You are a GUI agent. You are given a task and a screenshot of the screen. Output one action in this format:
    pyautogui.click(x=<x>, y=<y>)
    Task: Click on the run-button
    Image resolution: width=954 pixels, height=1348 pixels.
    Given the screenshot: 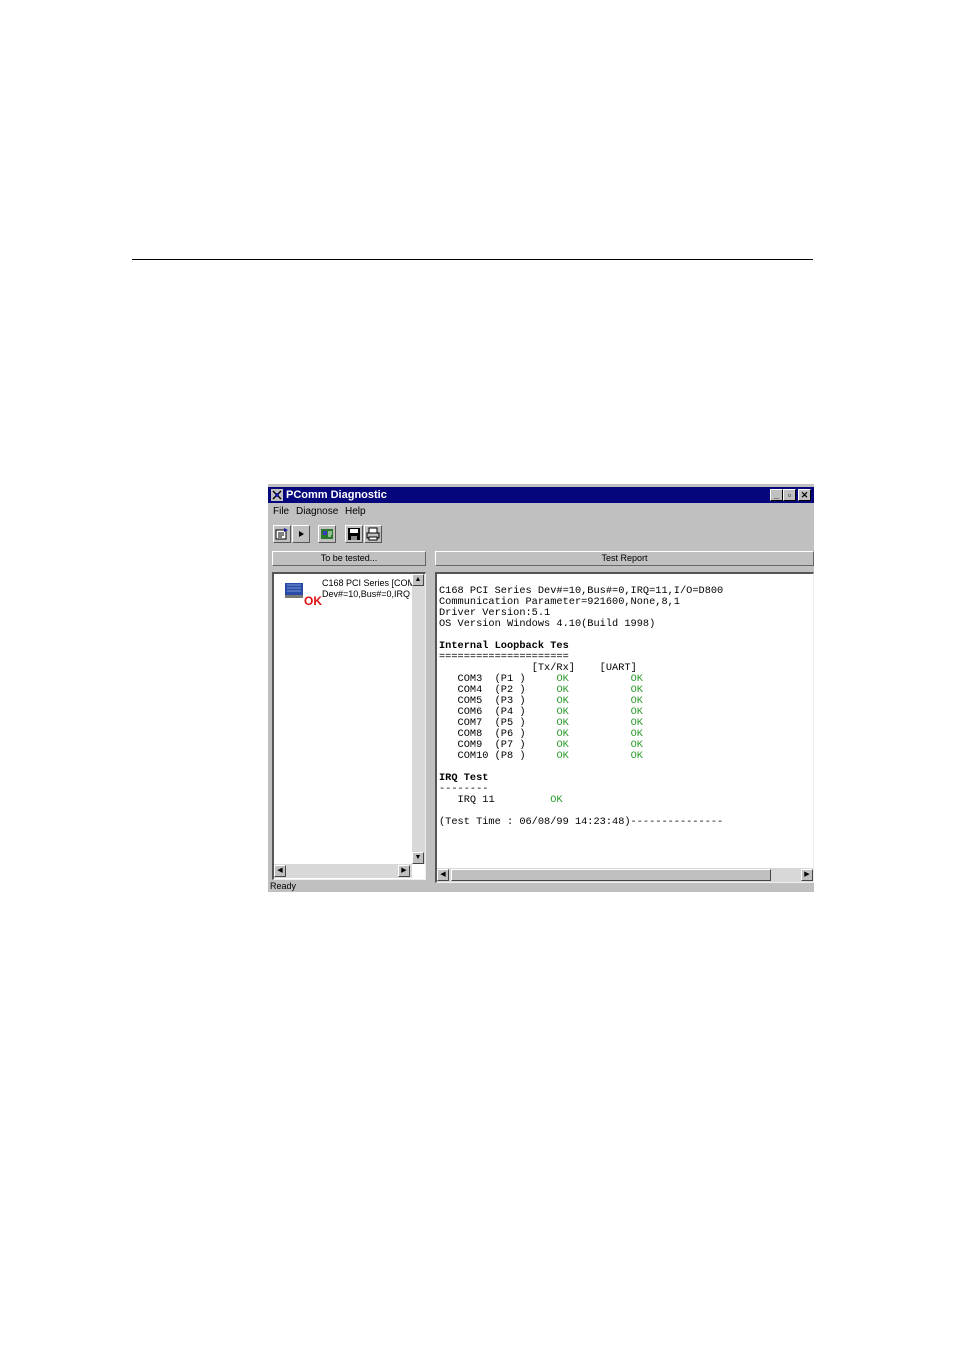 What is the action you would take?
    pyautogui.click(x=301, y=534)
    